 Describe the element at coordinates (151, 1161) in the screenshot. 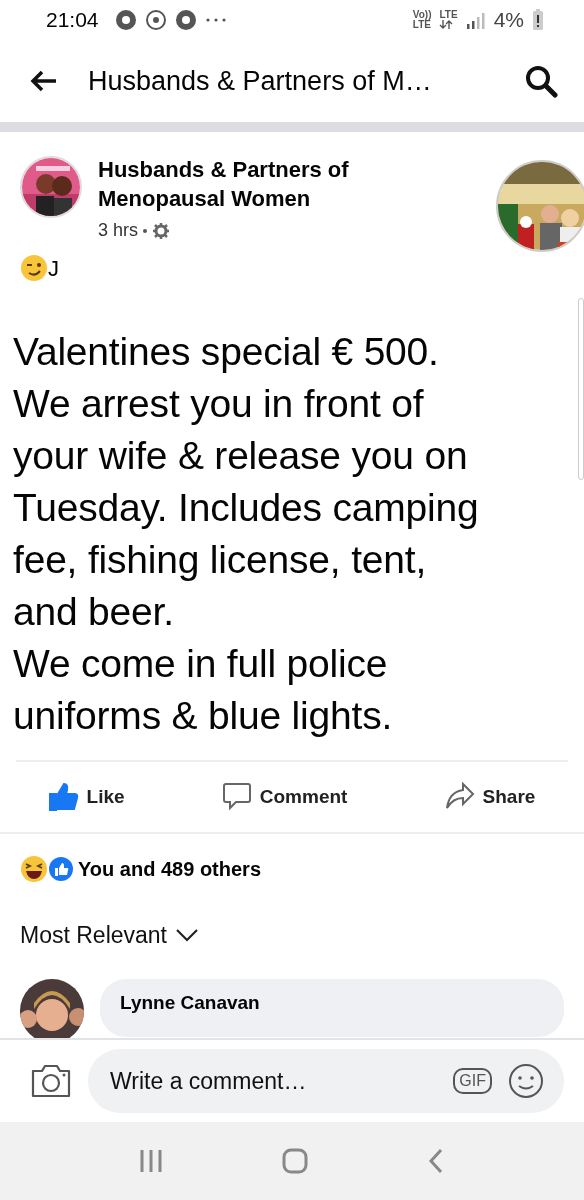

I see `recent-apps-icon` at that location.